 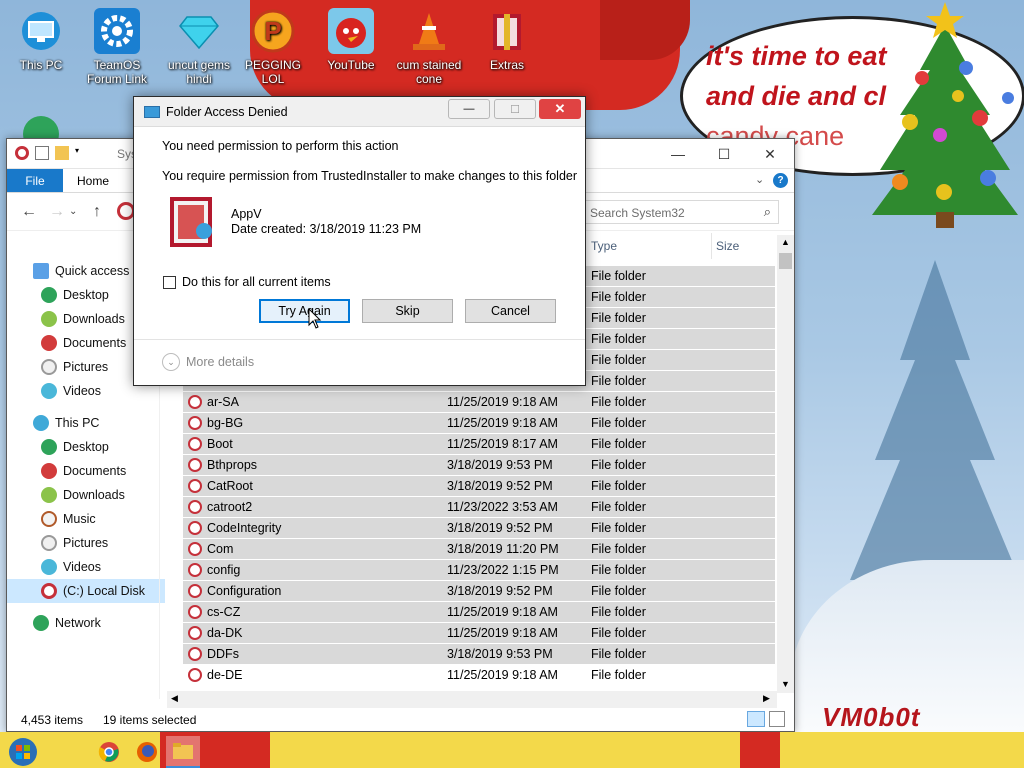 I want to click on close-button: ✕, so click(x=770, y=154).